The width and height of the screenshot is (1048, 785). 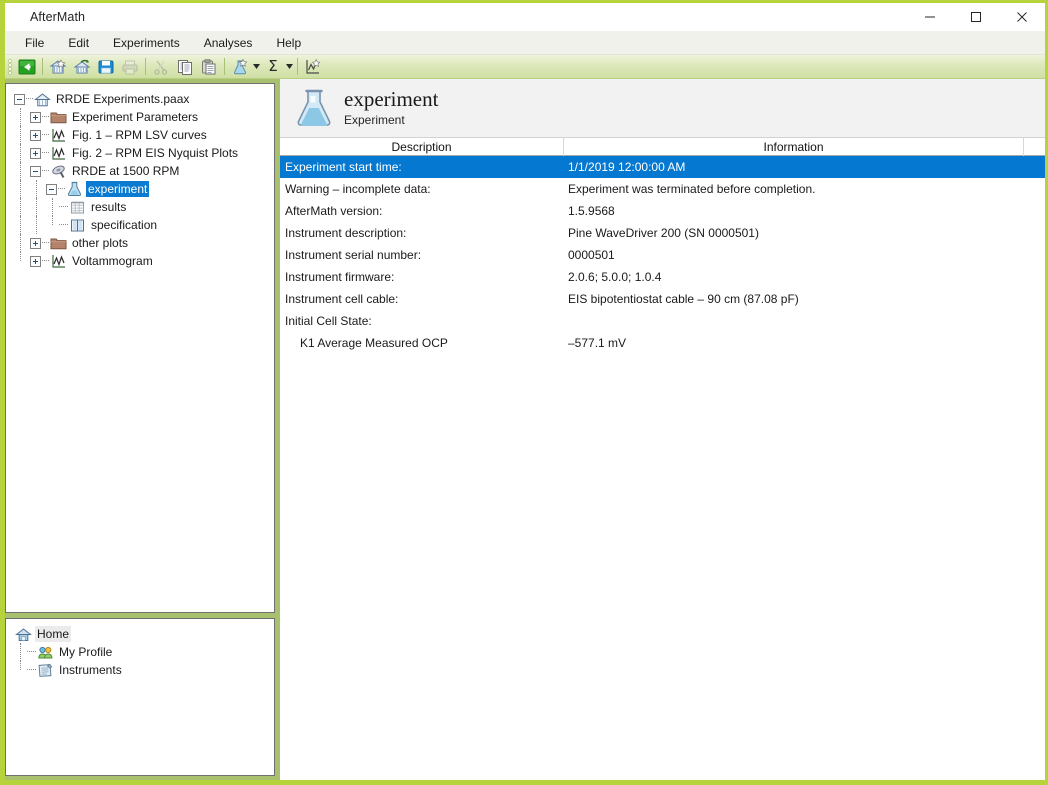 What do you see at coordinates (140, 652) in the screenshot?
I see `home-item-my-profile: My Profile` at bounding box center [140, 652].